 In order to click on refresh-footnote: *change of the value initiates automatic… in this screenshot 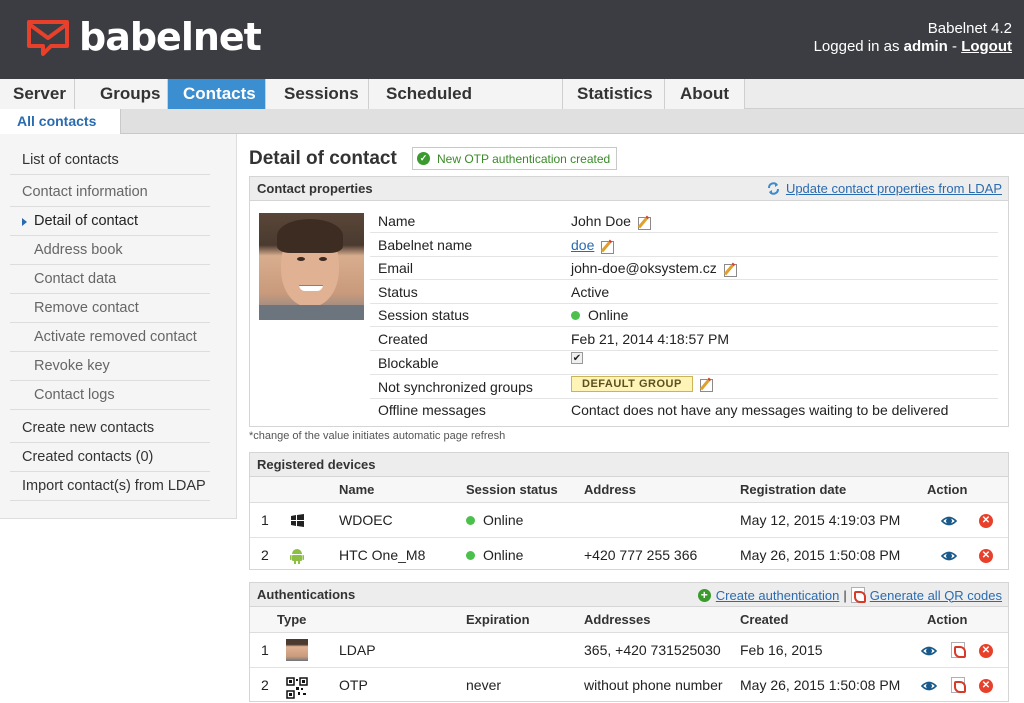, I will do `click(377, 436)`.